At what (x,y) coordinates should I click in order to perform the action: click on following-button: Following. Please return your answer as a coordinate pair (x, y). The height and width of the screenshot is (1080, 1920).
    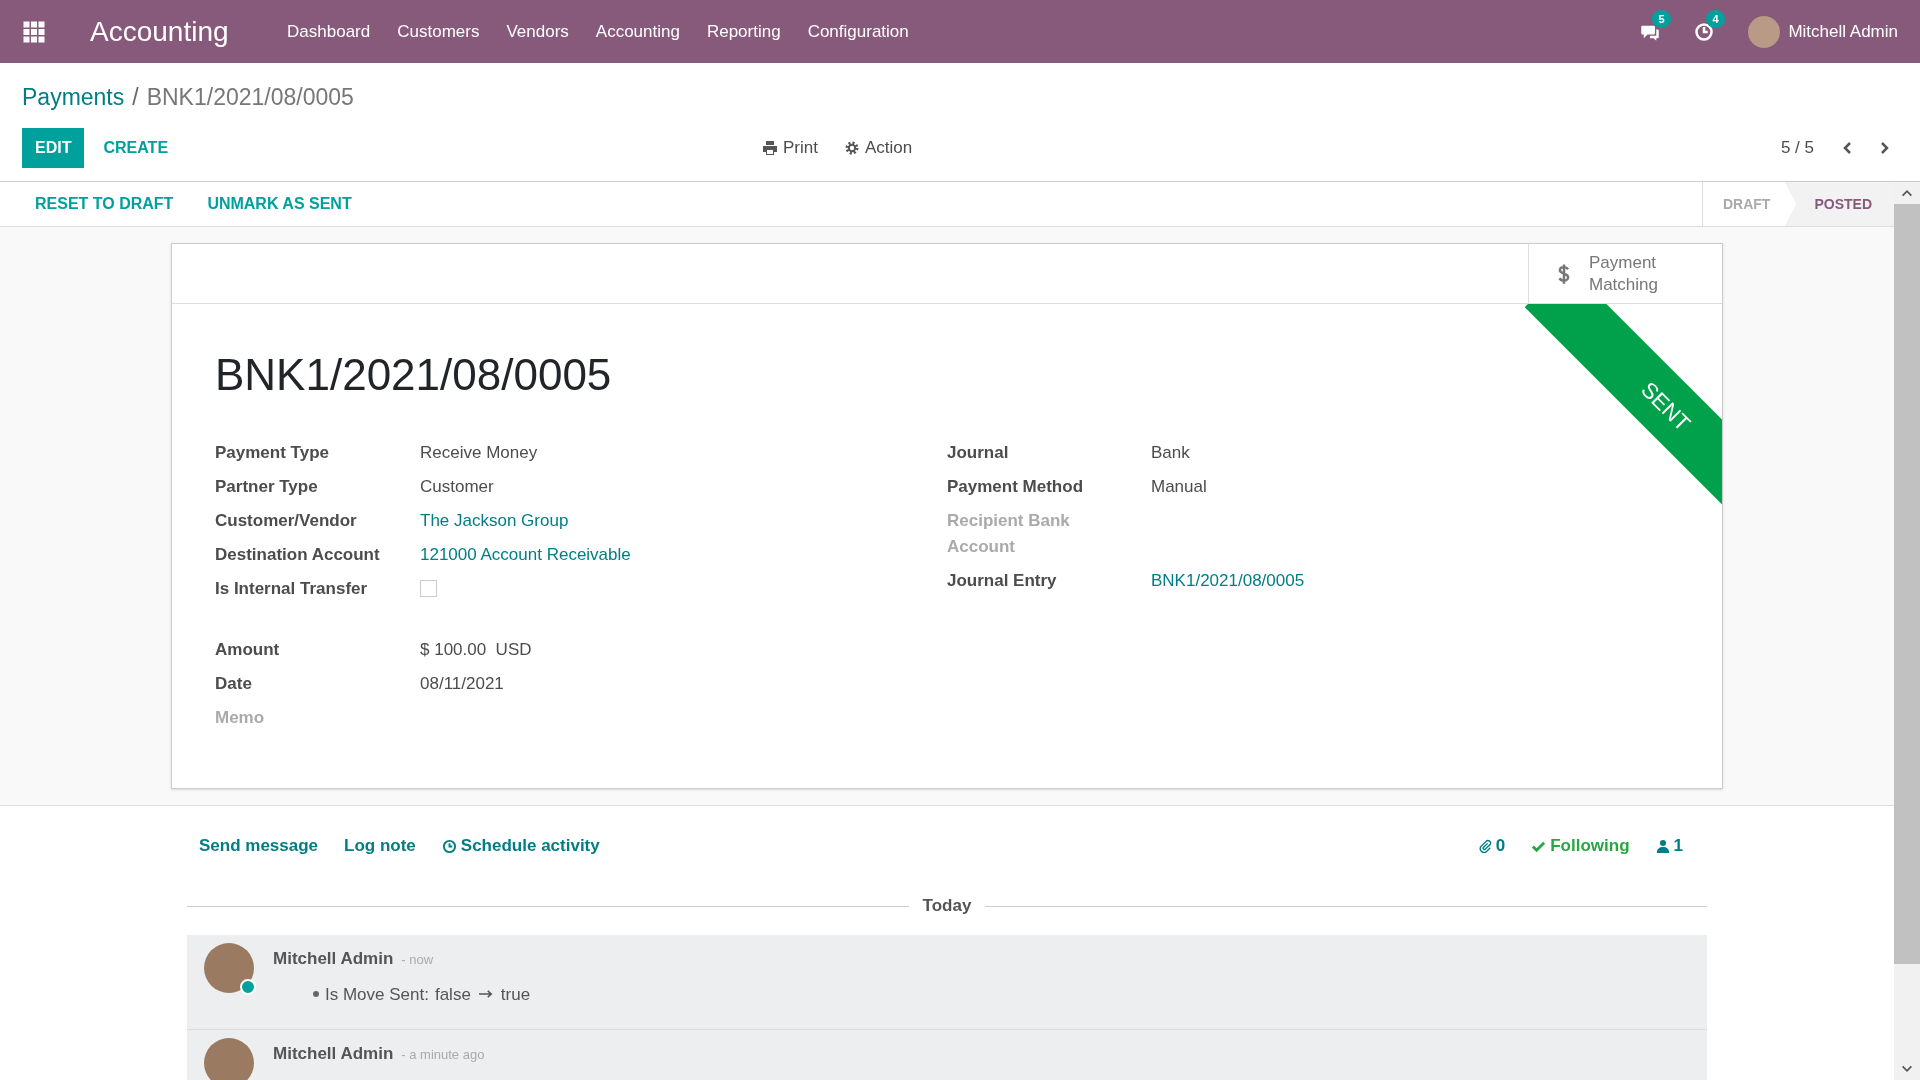
    Looking at the image, I should click on (1580, 846).